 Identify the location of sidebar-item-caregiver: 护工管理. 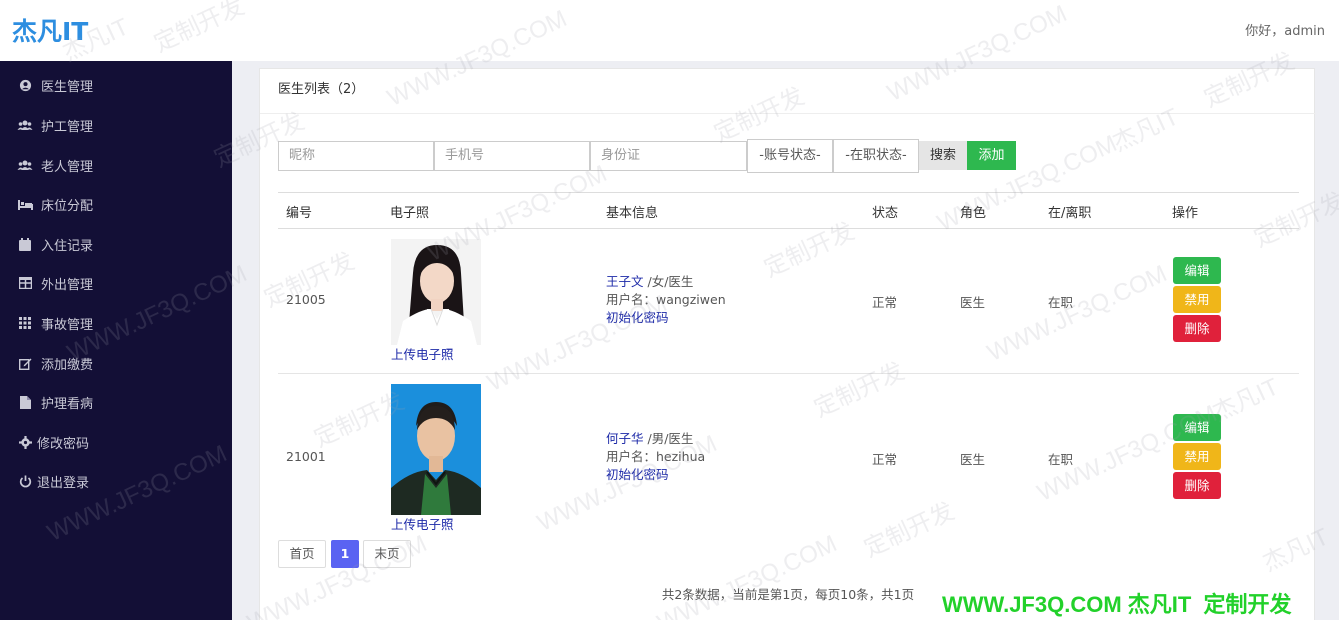
(116, 125).